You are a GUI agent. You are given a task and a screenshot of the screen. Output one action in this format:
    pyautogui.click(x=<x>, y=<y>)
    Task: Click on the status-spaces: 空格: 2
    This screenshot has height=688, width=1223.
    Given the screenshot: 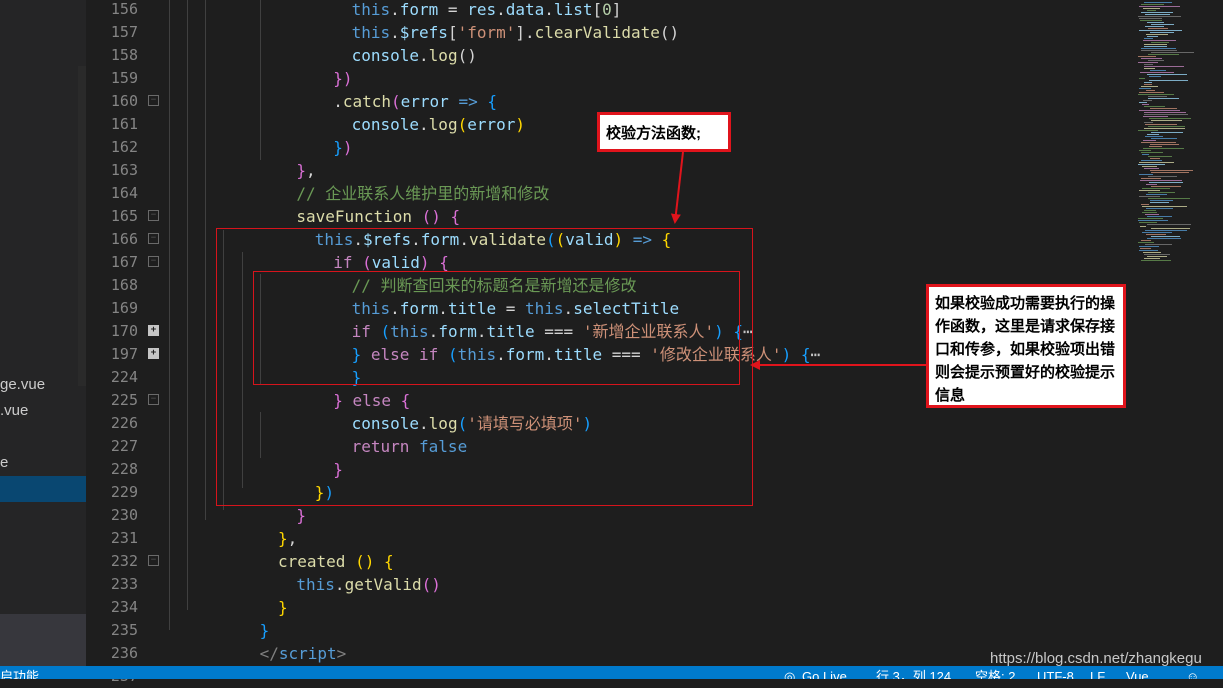 What is the action you would take?
    pyautogui.click(x=995, y=672)
    